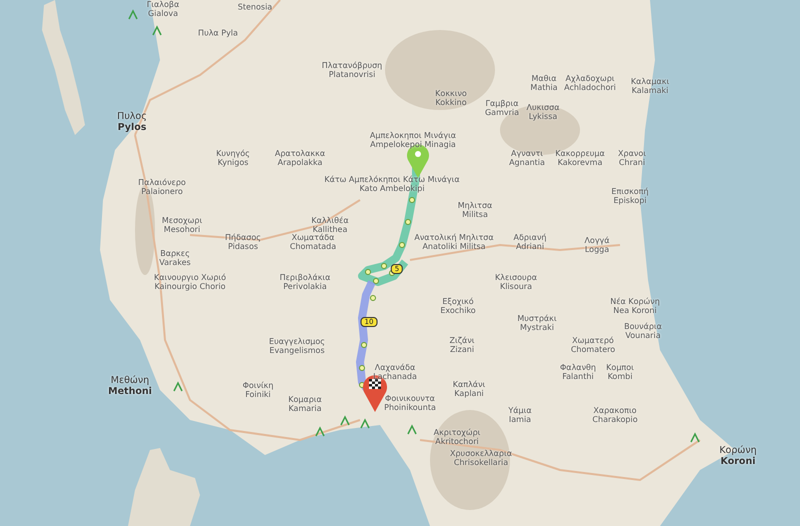 This screenshot has height=526, width=800. I want to click on place-name: Μεσοχωρι, so click(182, 220).